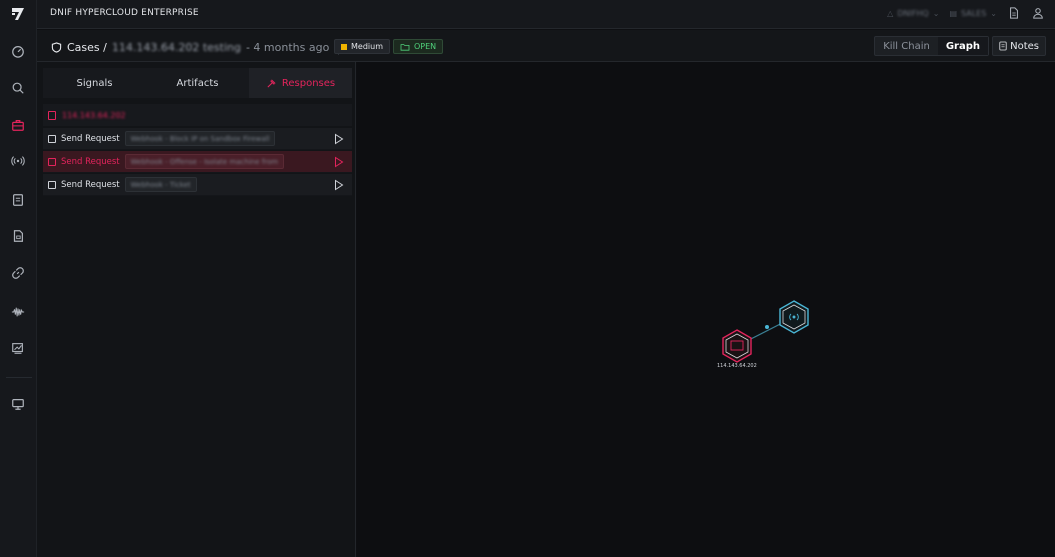 This screenshot has height=557, width=1055. Describe the element at coordinates (18, 312) in the screenshot. I see `waveform-icon` at that location.